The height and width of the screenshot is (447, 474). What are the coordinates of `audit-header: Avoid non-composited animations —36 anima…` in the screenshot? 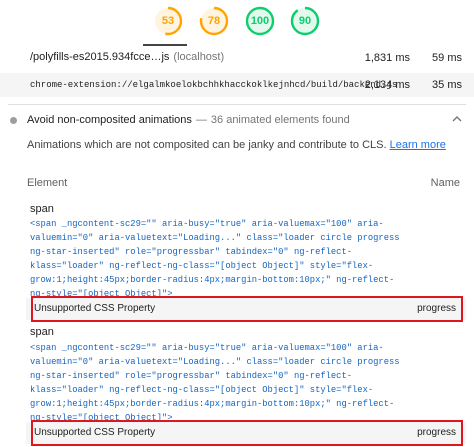 It's located at (188, 120).